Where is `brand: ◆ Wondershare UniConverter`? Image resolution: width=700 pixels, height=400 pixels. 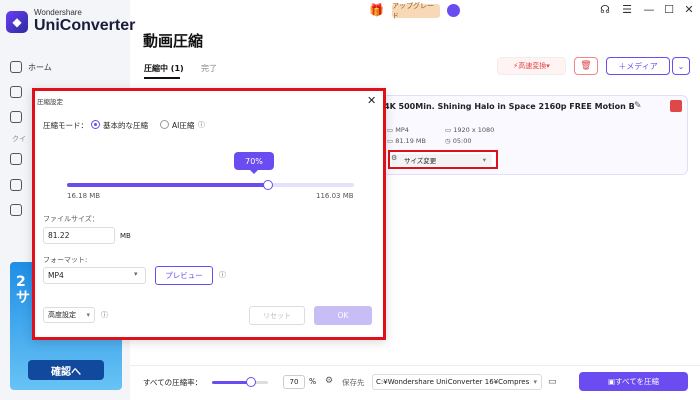 brand: ◆ Wondershare UniConverter is located at coordinates (70, 21).